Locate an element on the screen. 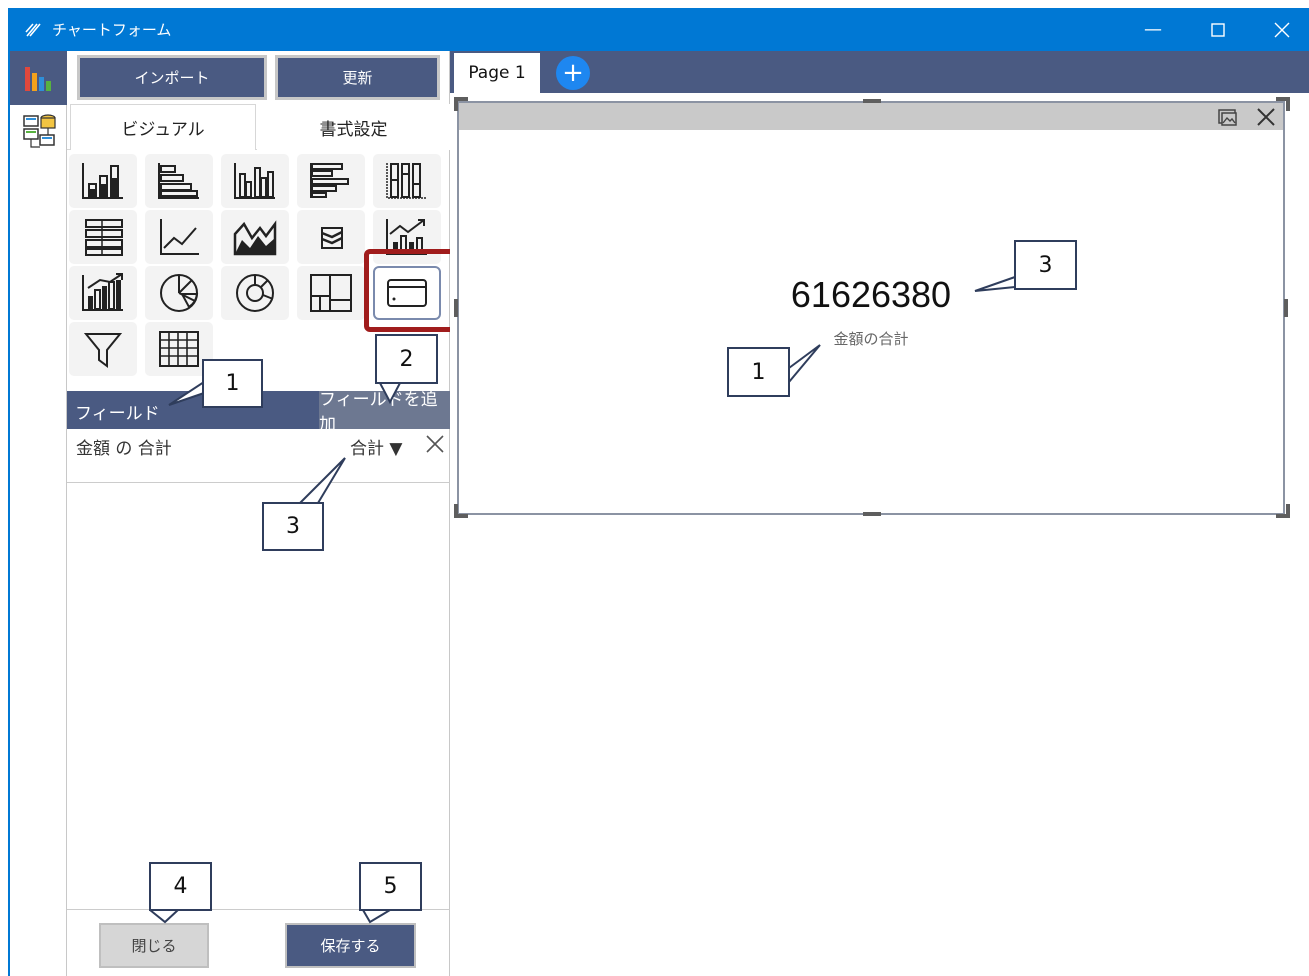 The image size is (1309, 976). clustered-bar-icon is located at coordinates (329, 180).